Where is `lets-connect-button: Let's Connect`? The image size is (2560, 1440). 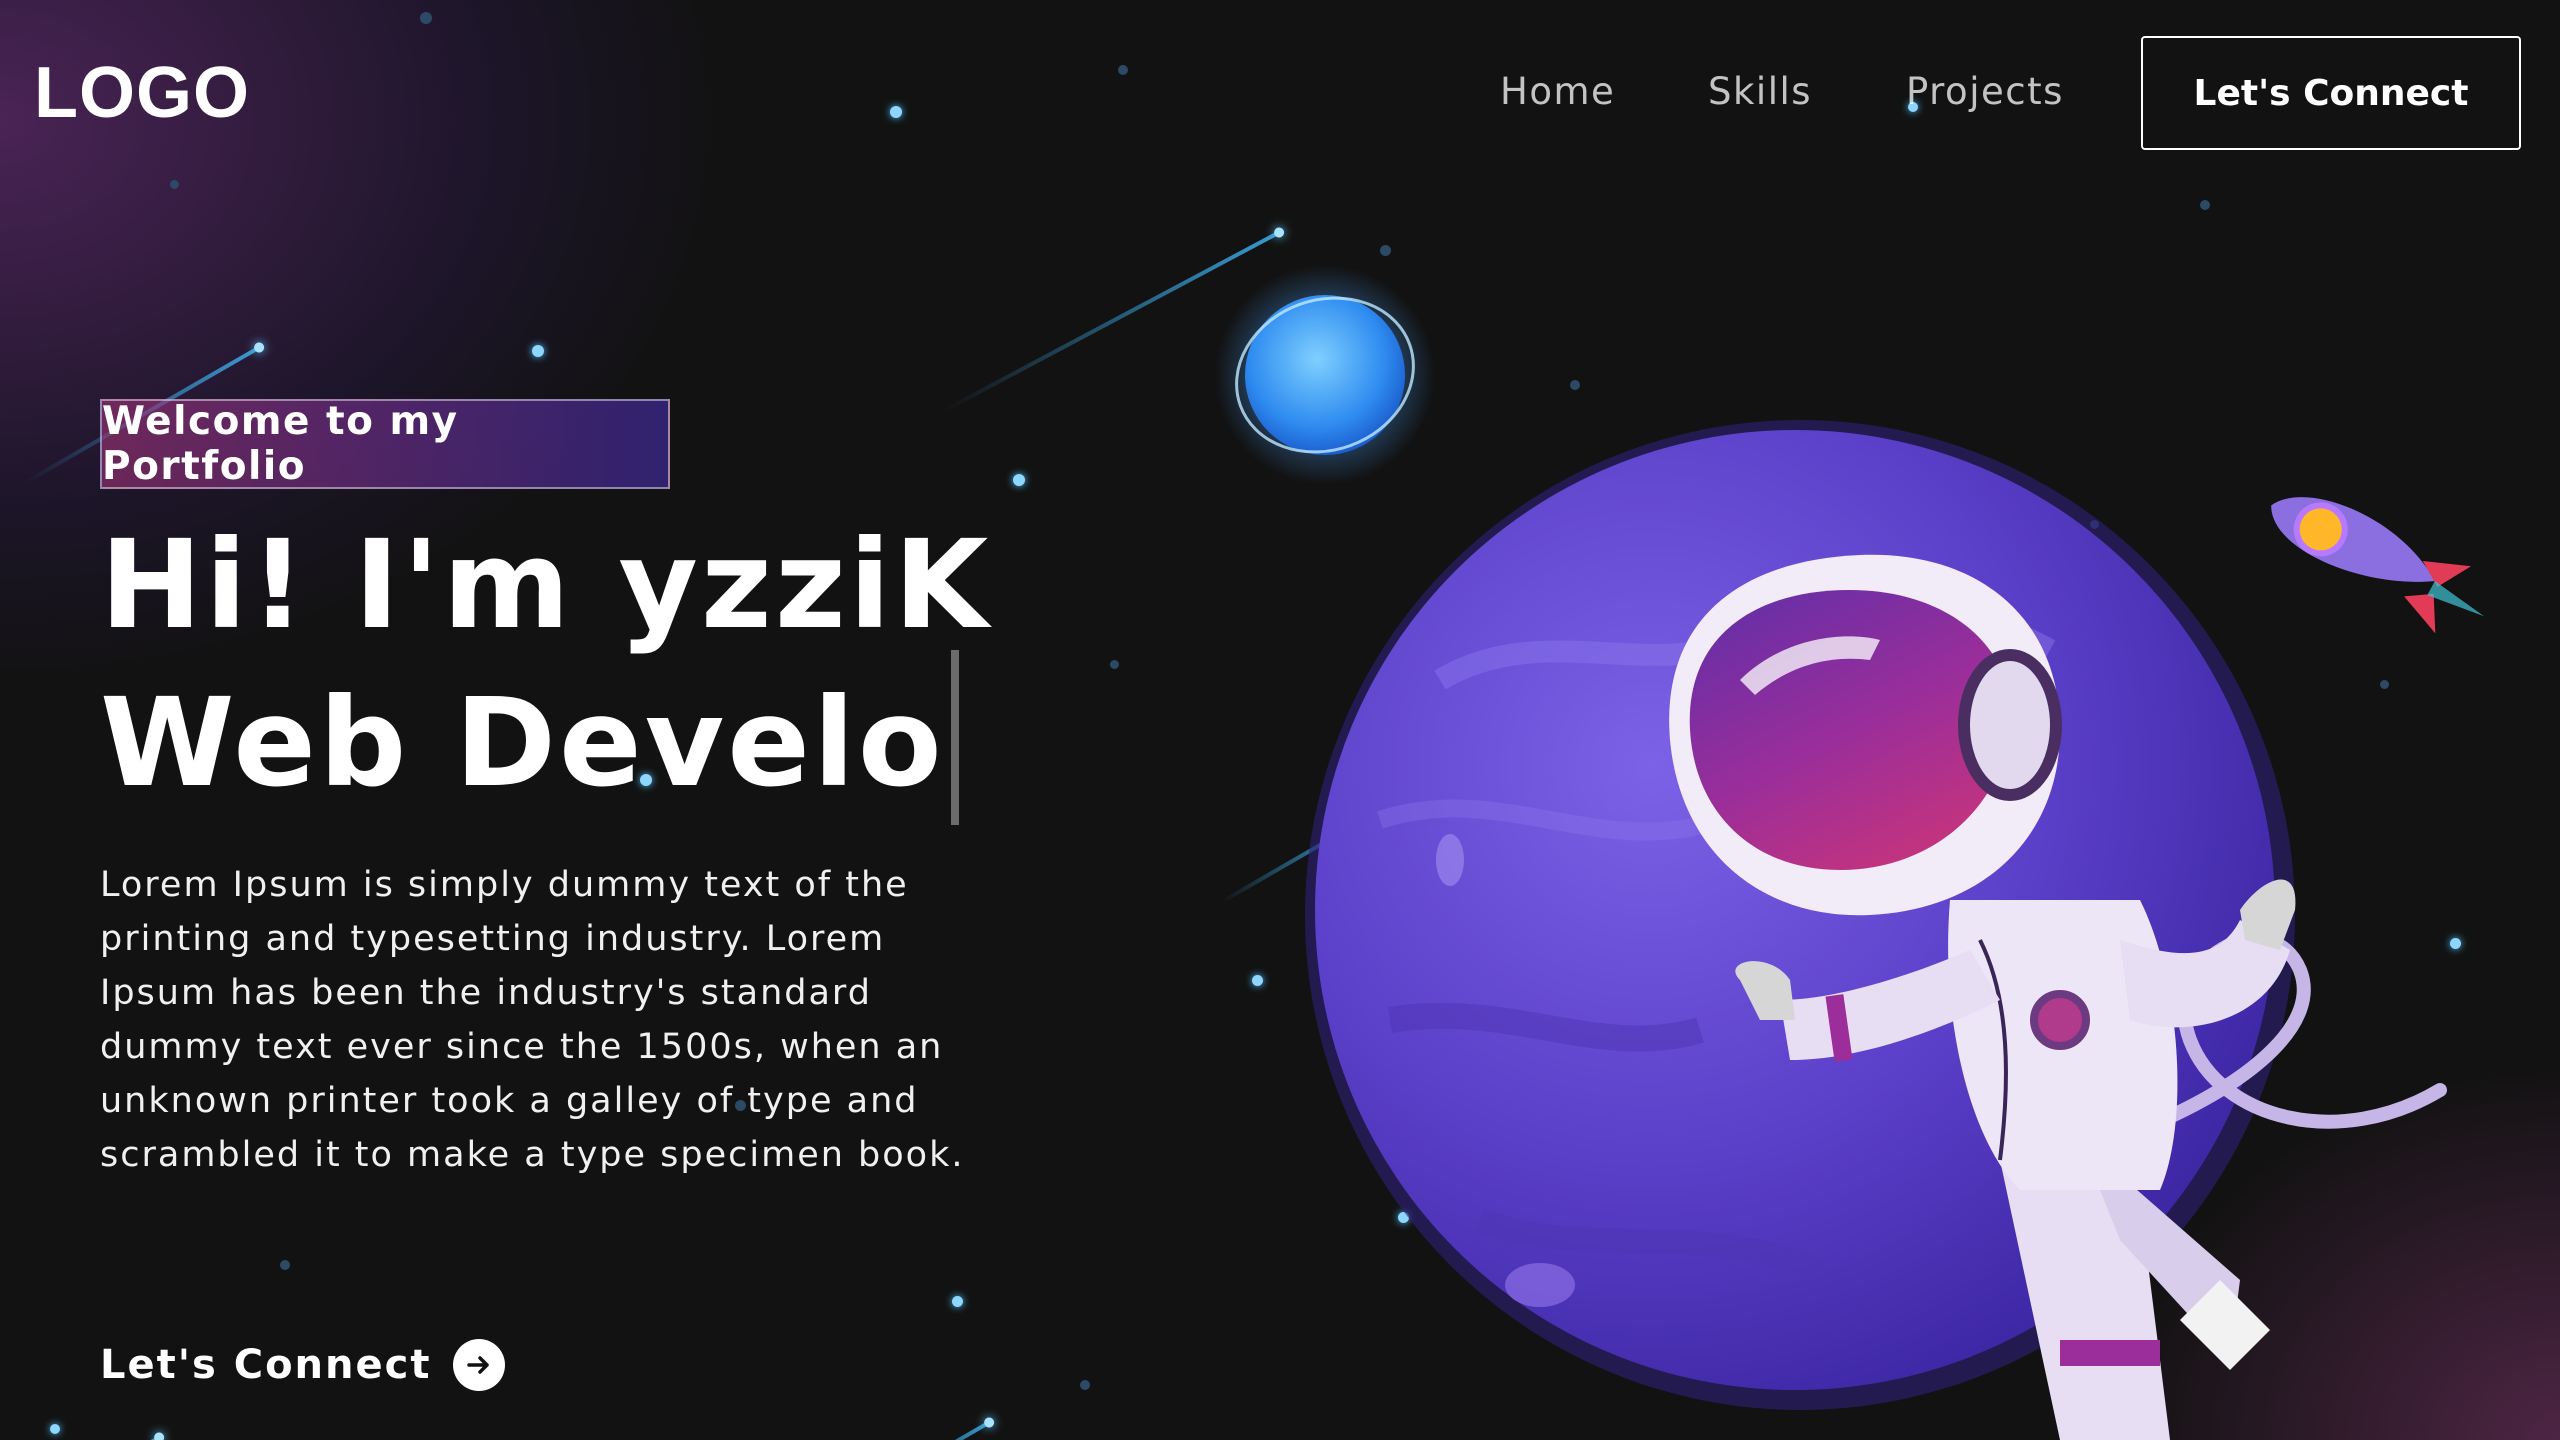
lets-connect-button: Let's Connect is located at coordinates (2331, 93).